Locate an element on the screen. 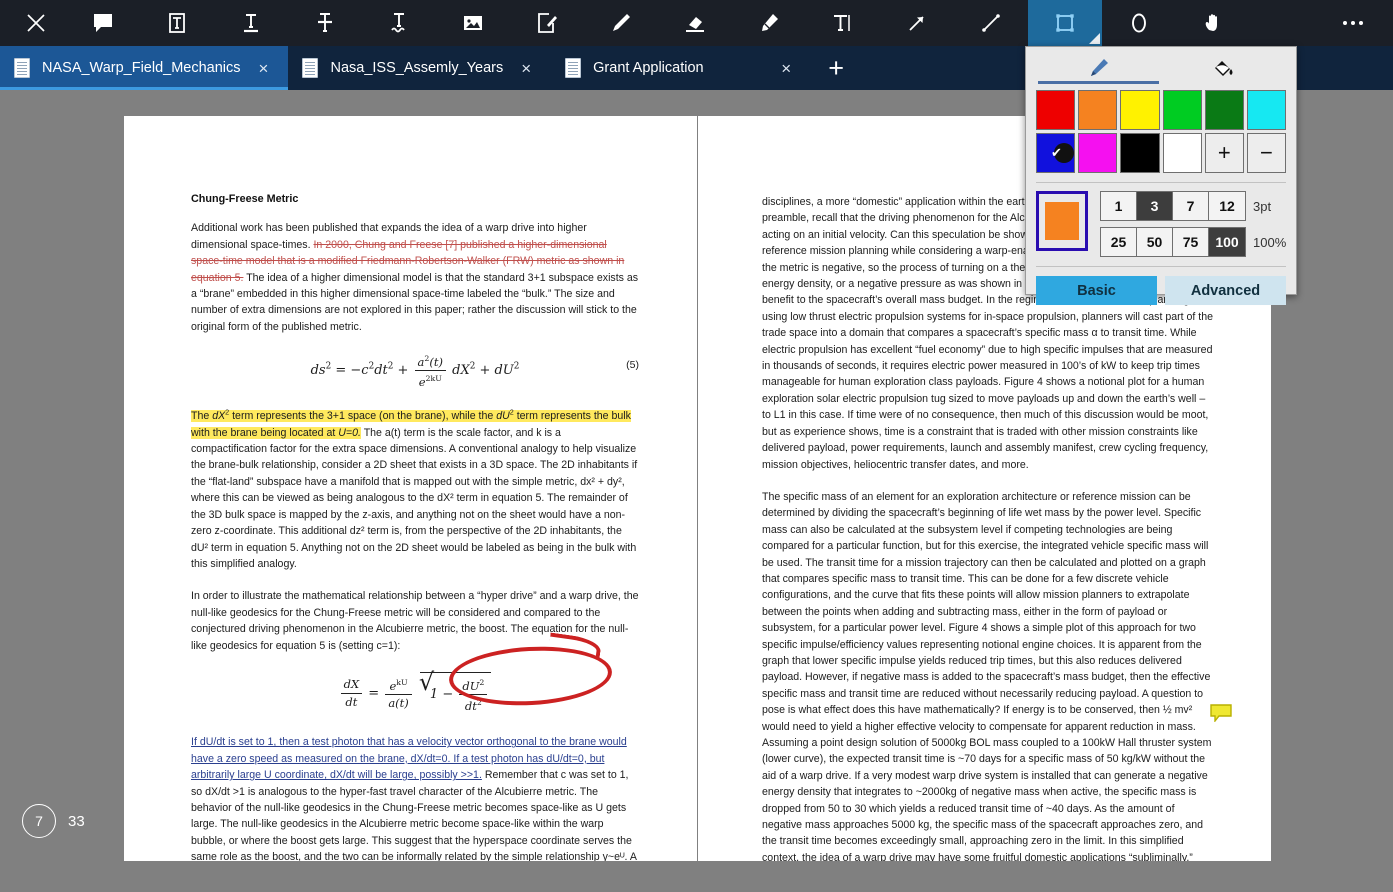 This screenshot has width=1393, height=892. page-indicator: 7 33 is located at coordinates (53, 821).